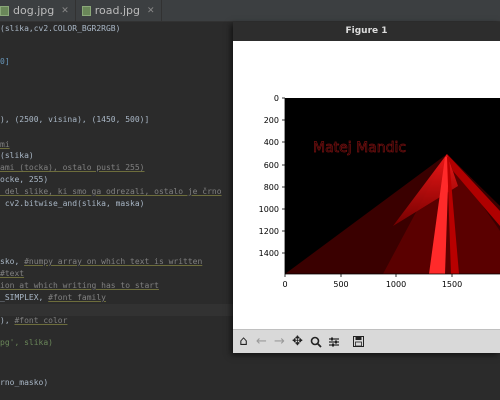 This screenshot has height=400, width=500. I want to click on forward-arrow-icon: →, so click(279, 342).